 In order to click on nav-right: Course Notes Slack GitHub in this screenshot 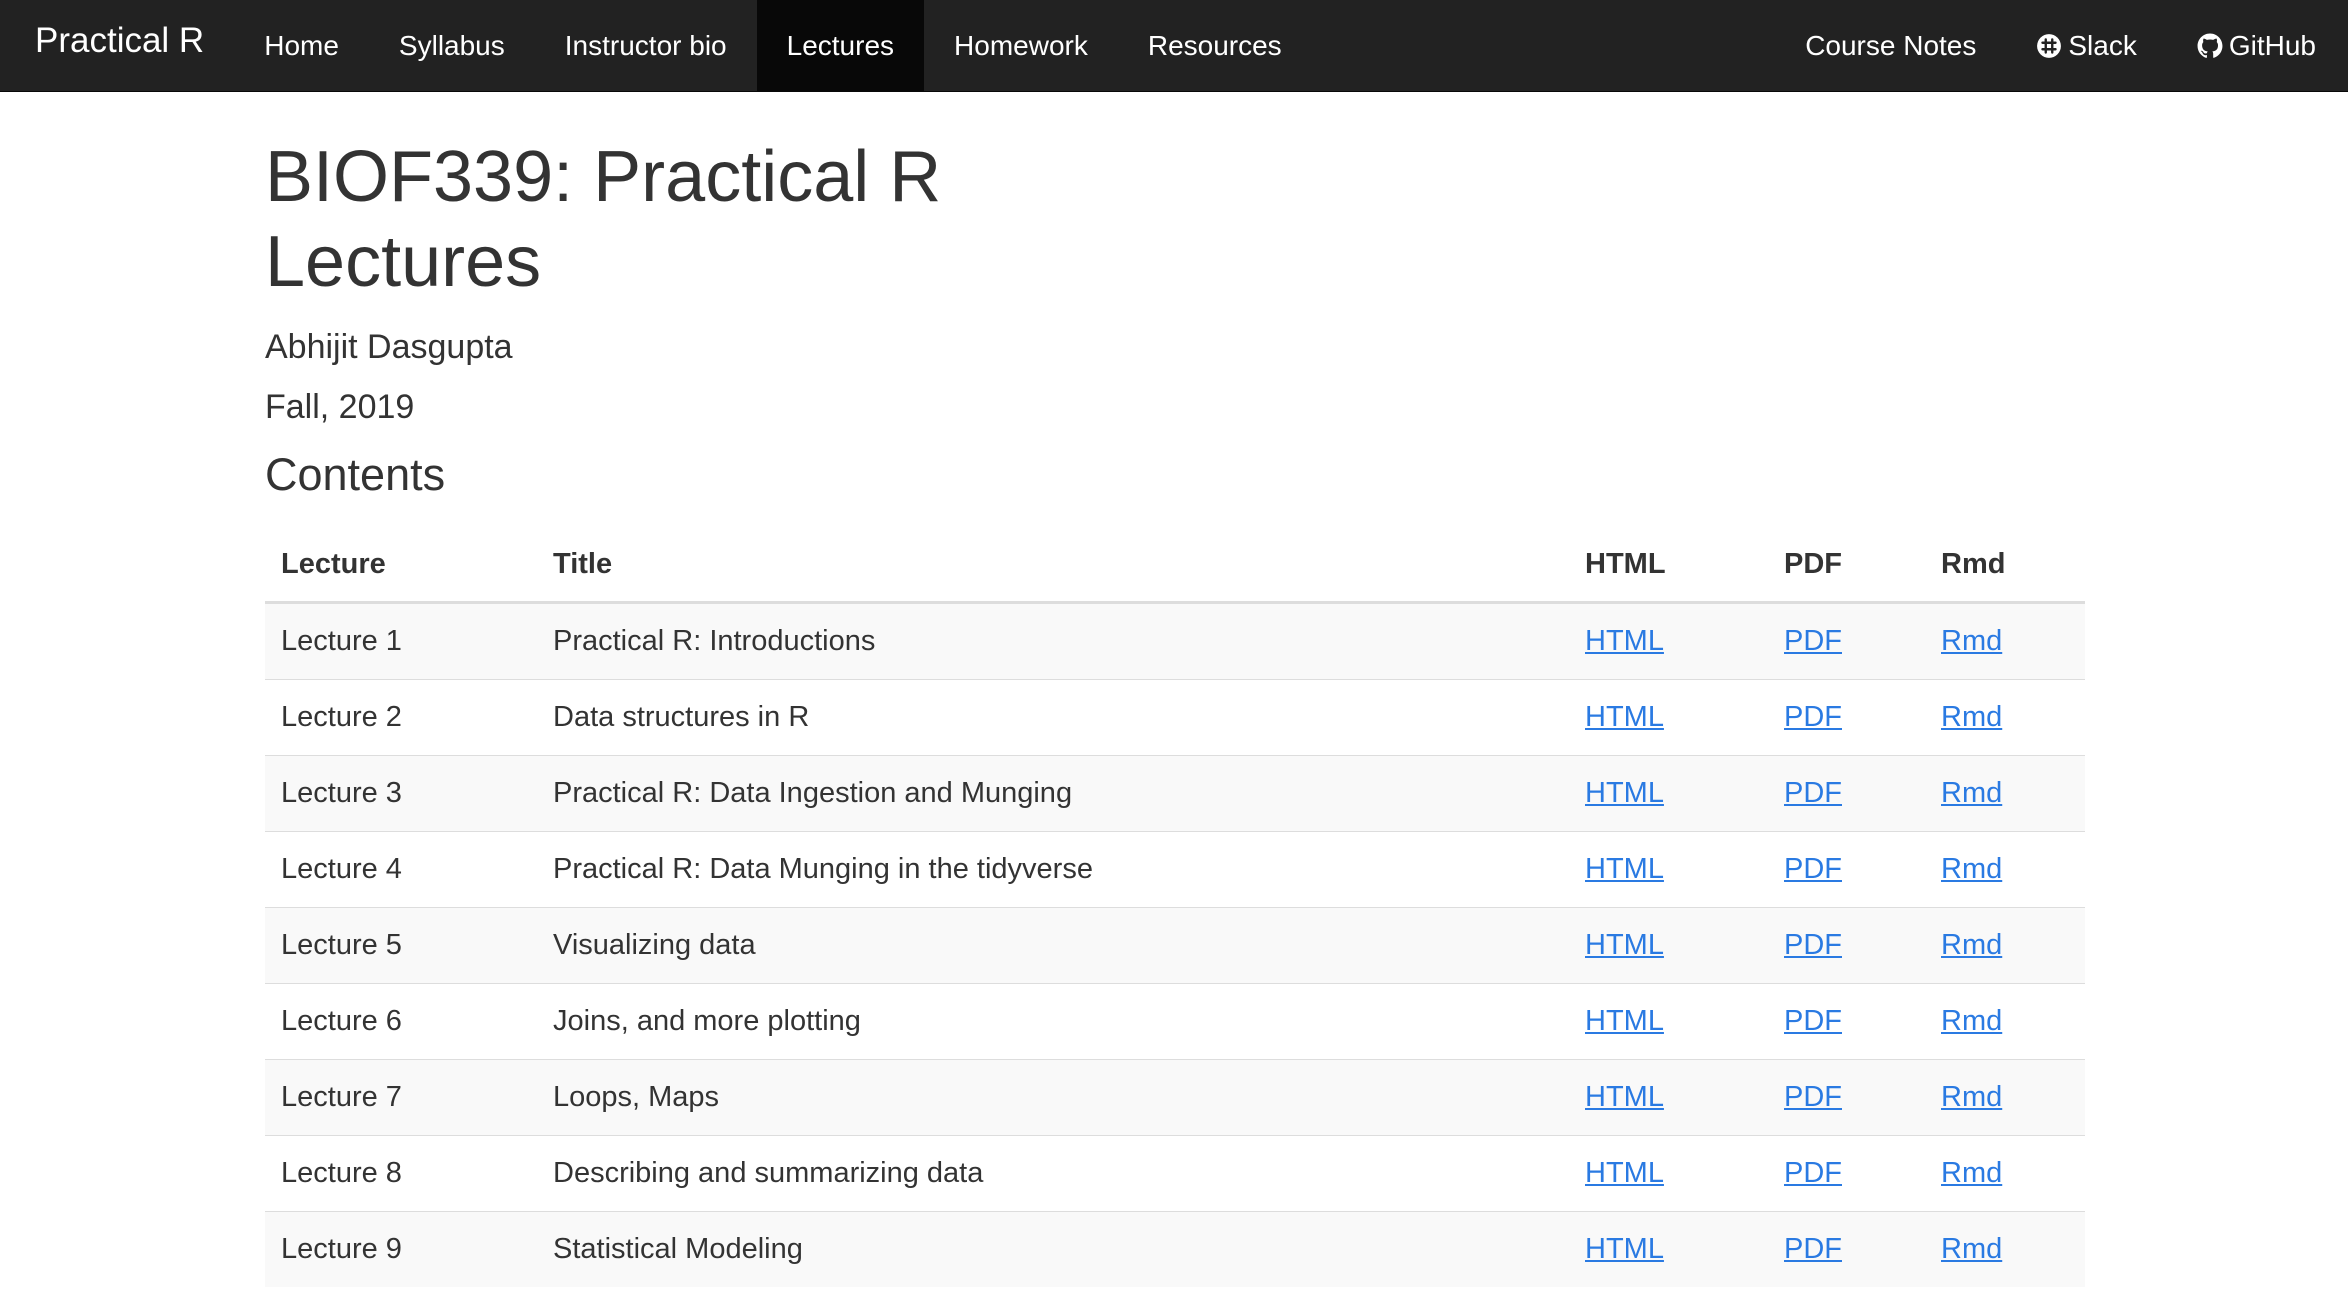, I will do `click(2061, 45)`.